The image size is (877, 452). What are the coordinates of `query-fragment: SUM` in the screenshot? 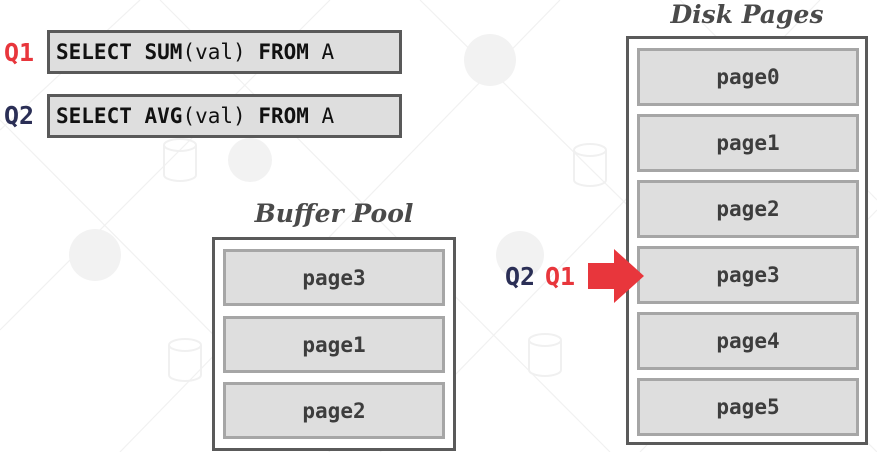 It's located at (163, 52).